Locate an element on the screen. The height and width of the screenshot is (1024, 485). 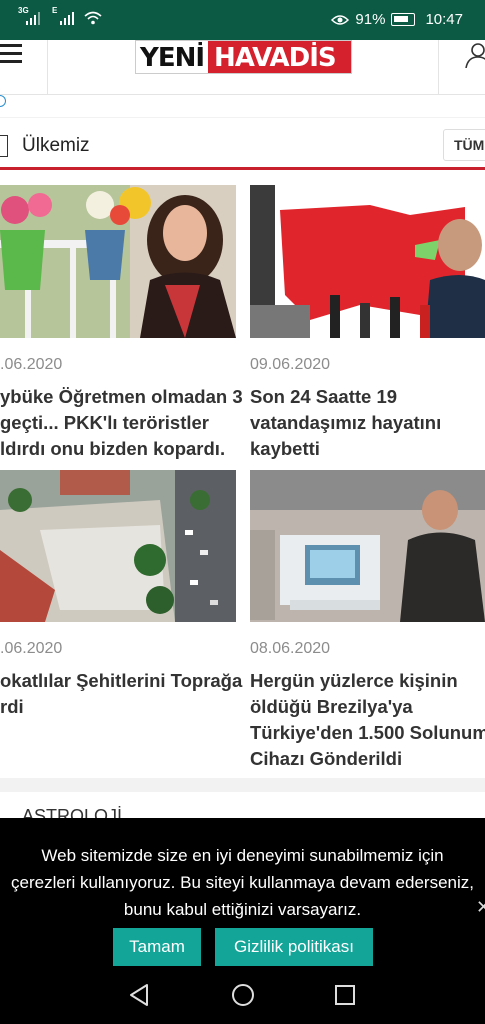
logo-part-2: HAVADİS is located at coordinates (279, 57).